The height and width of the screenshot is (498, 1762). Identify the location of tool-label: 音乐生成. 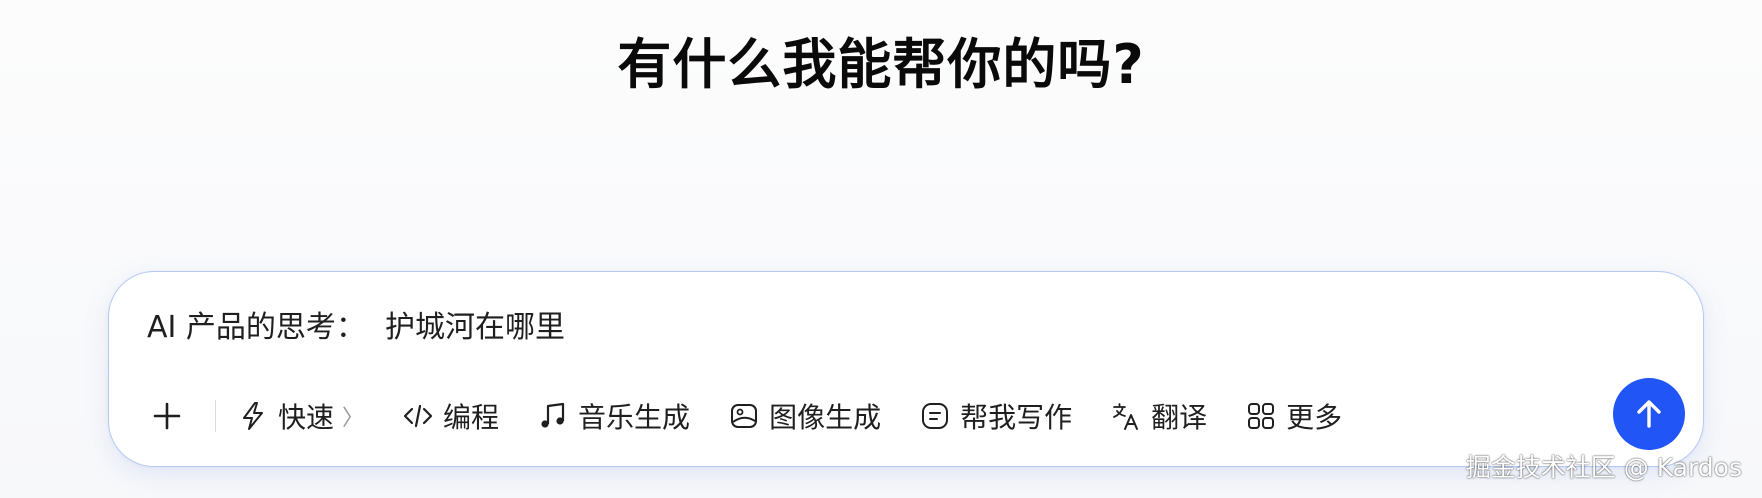
(634, 417).